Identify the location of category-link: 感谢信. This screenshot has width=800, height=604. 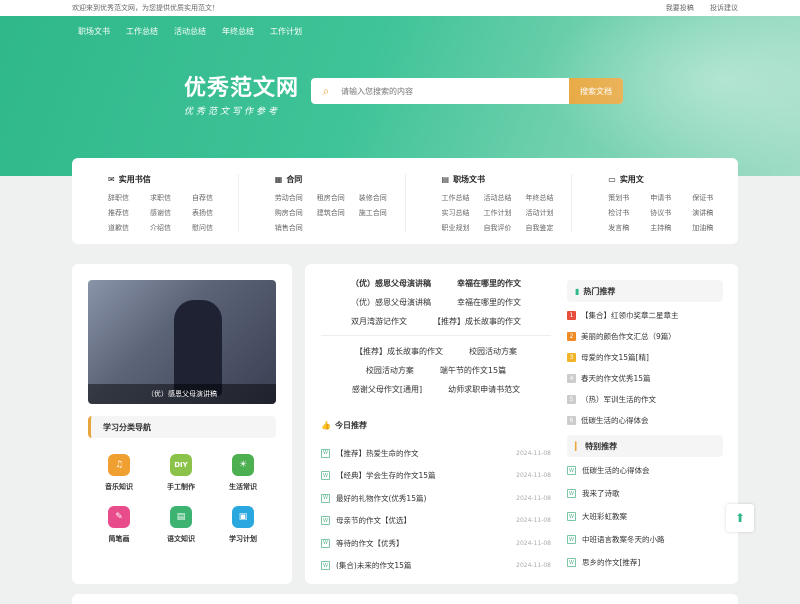
(171, 213).